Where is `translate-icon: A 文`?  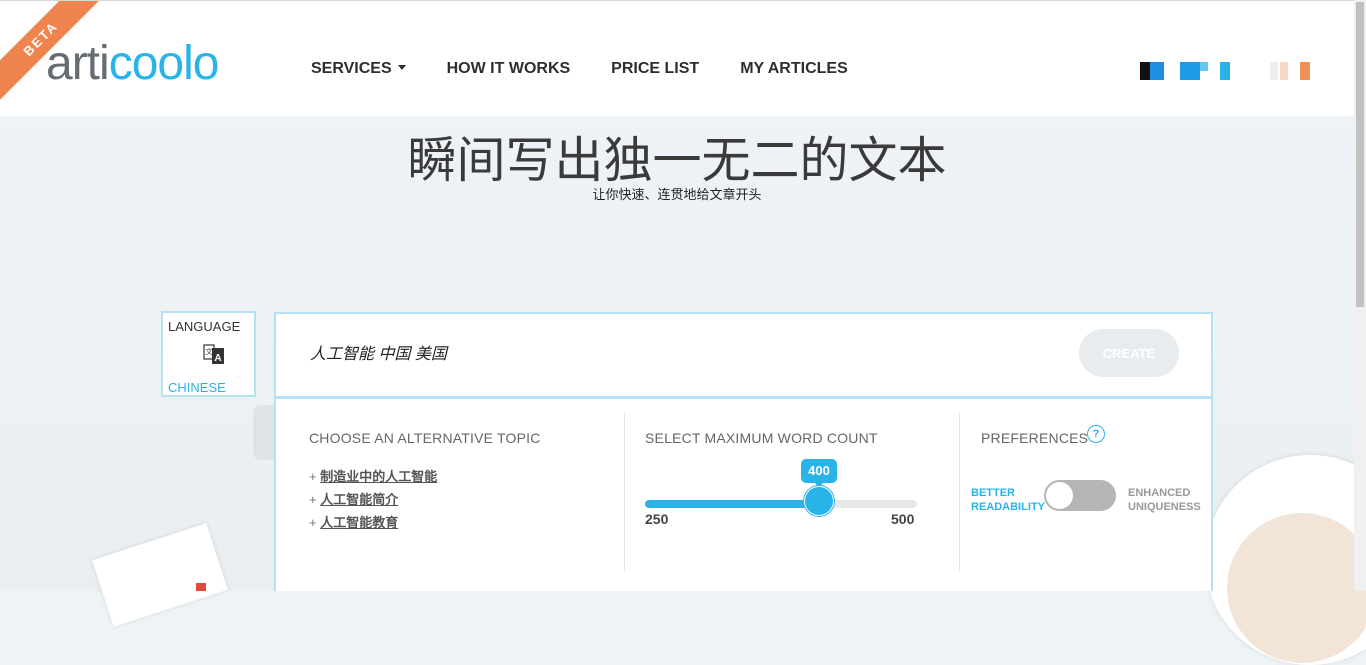 translate-icon: A 文 is located at coordinates (213, 354).